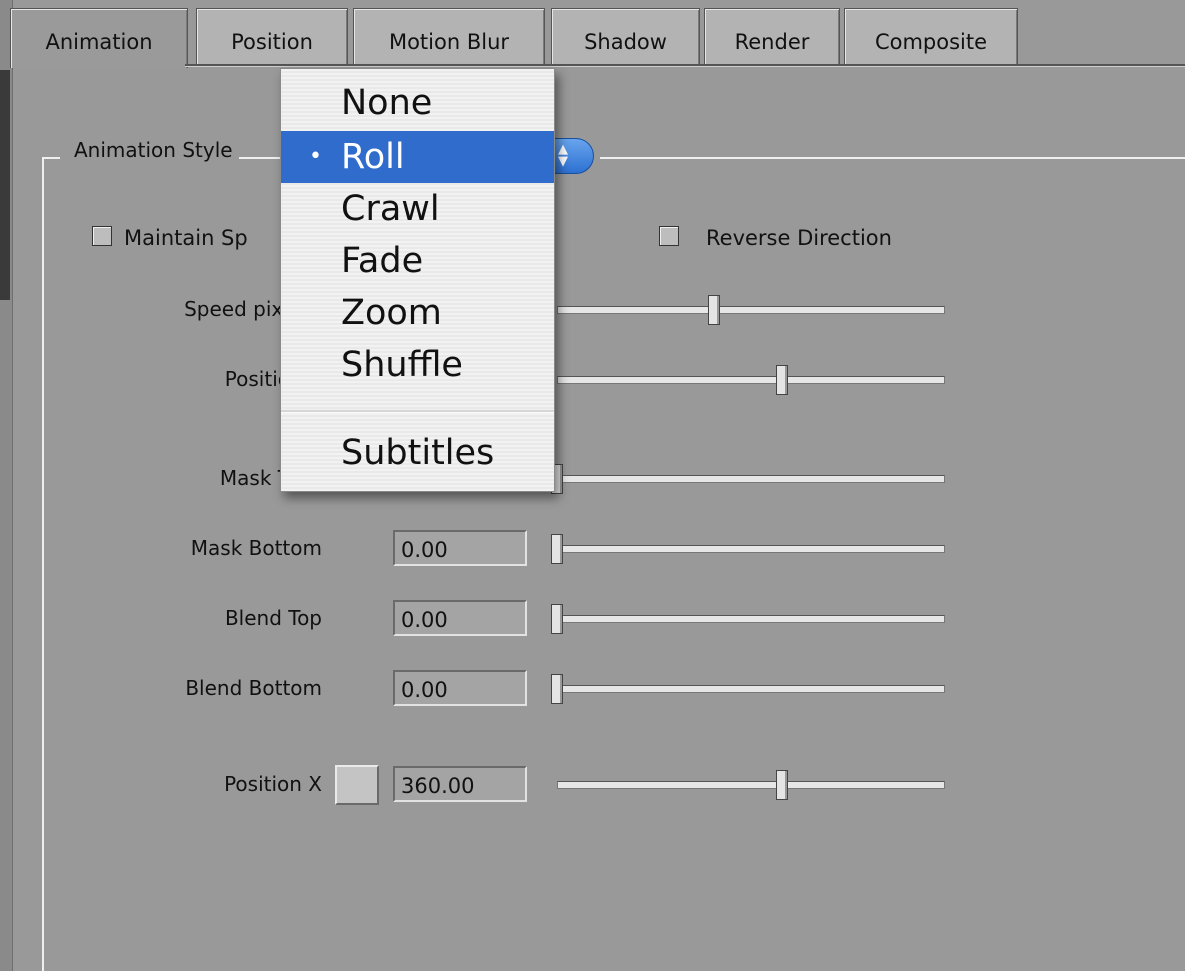 This screenshot has width=1185, height=971. I want to click on tab-position: Position, so click(272, 37).